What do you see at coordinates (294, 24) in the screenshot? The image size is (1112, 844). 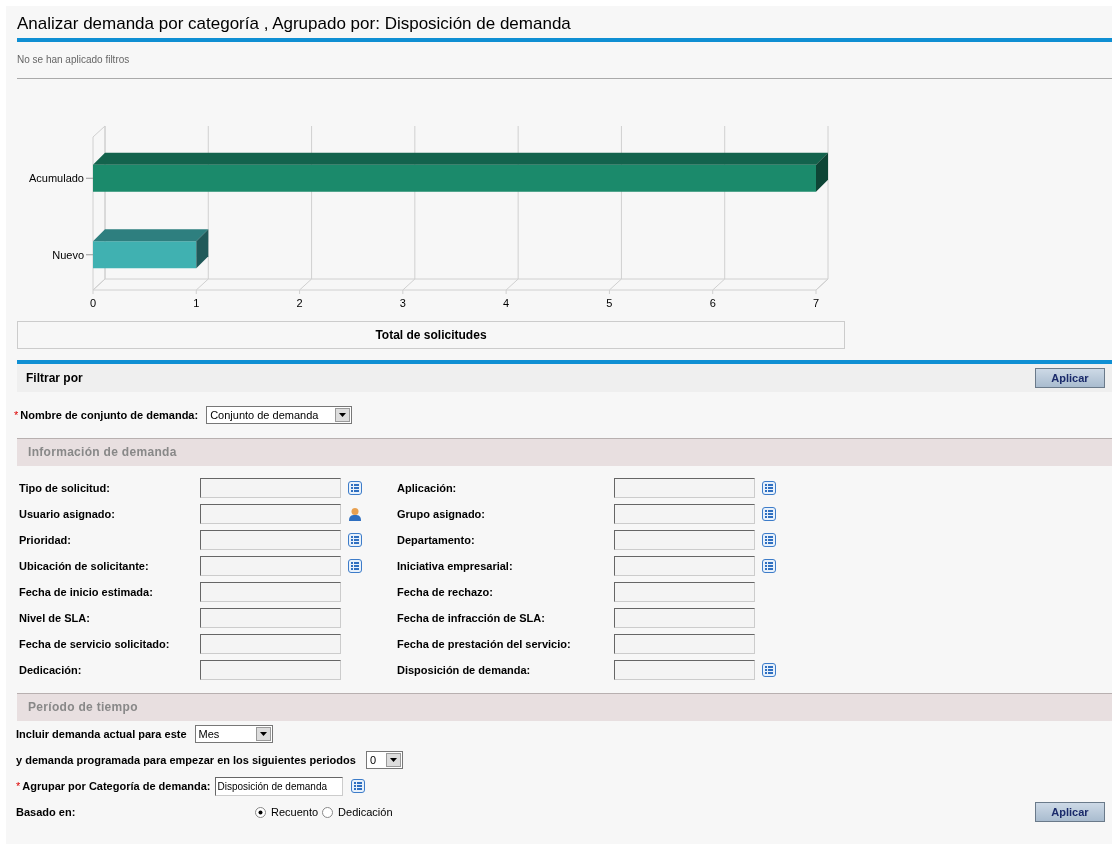 I see `page-title: Analizar demanda por categoría , Agrupado por: Disposición de demanda` at bounding box center [294, 24].